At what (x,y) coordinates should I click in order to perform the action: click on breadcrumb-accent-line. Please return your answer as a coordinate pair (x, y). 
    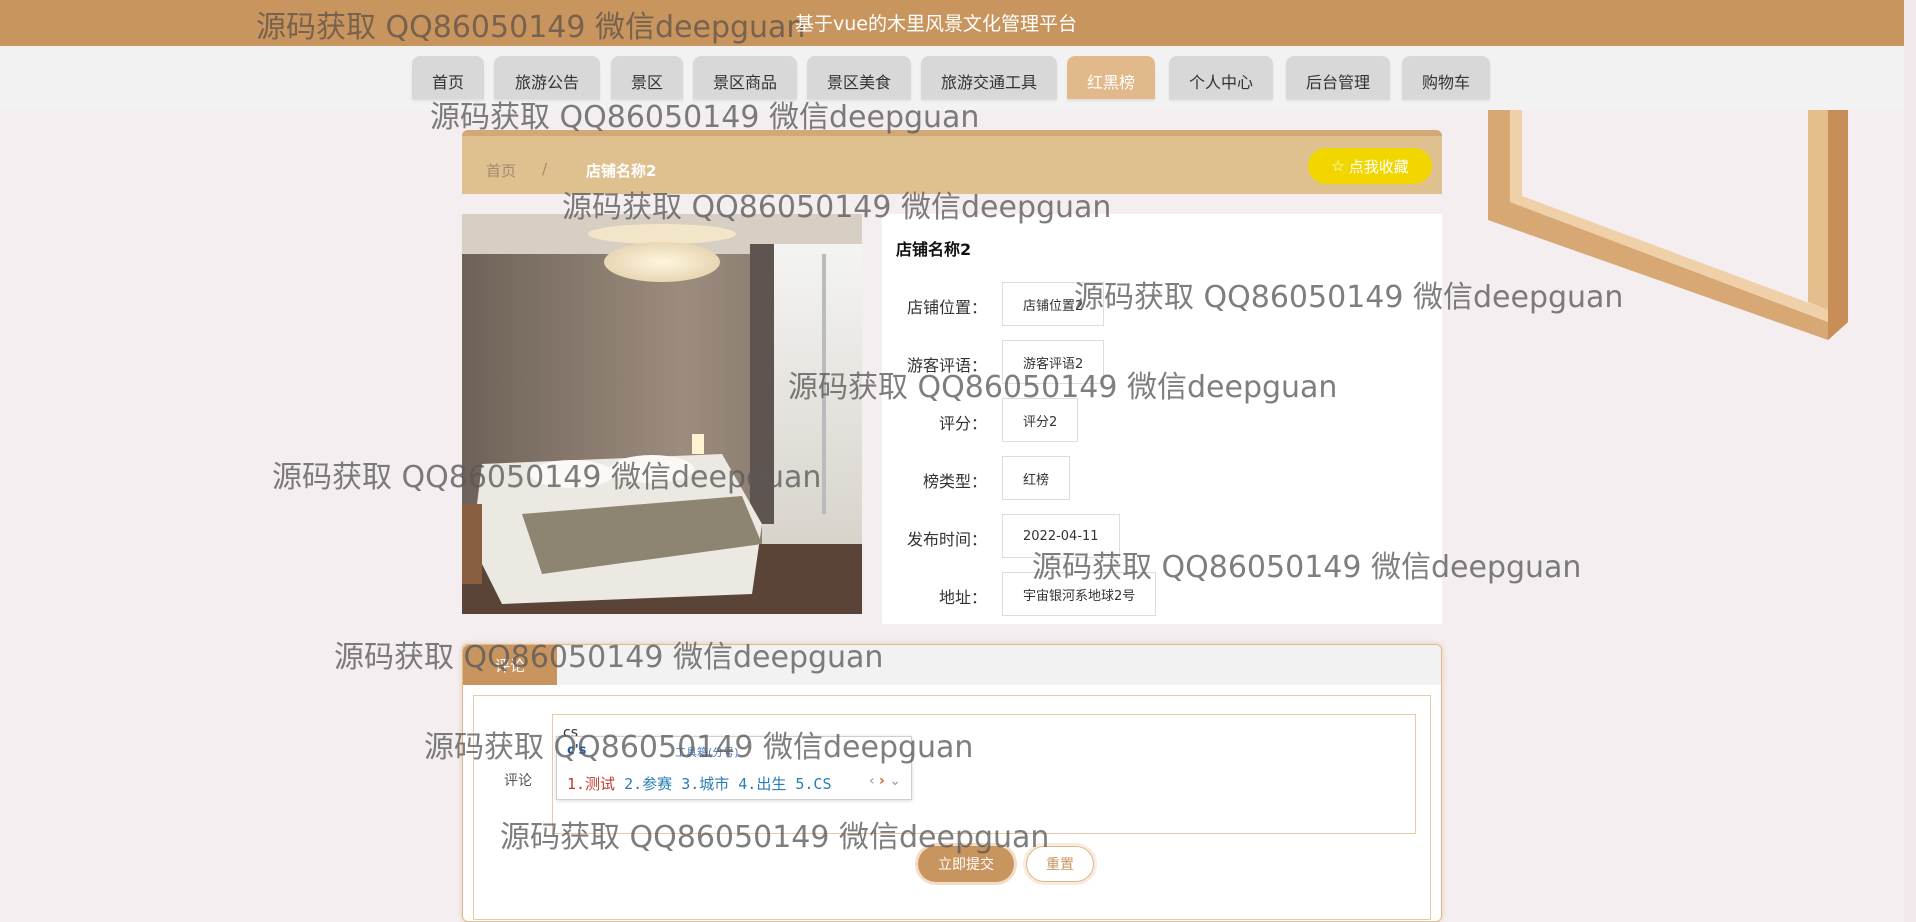
    Looking at the image, I should click on (952, 133).